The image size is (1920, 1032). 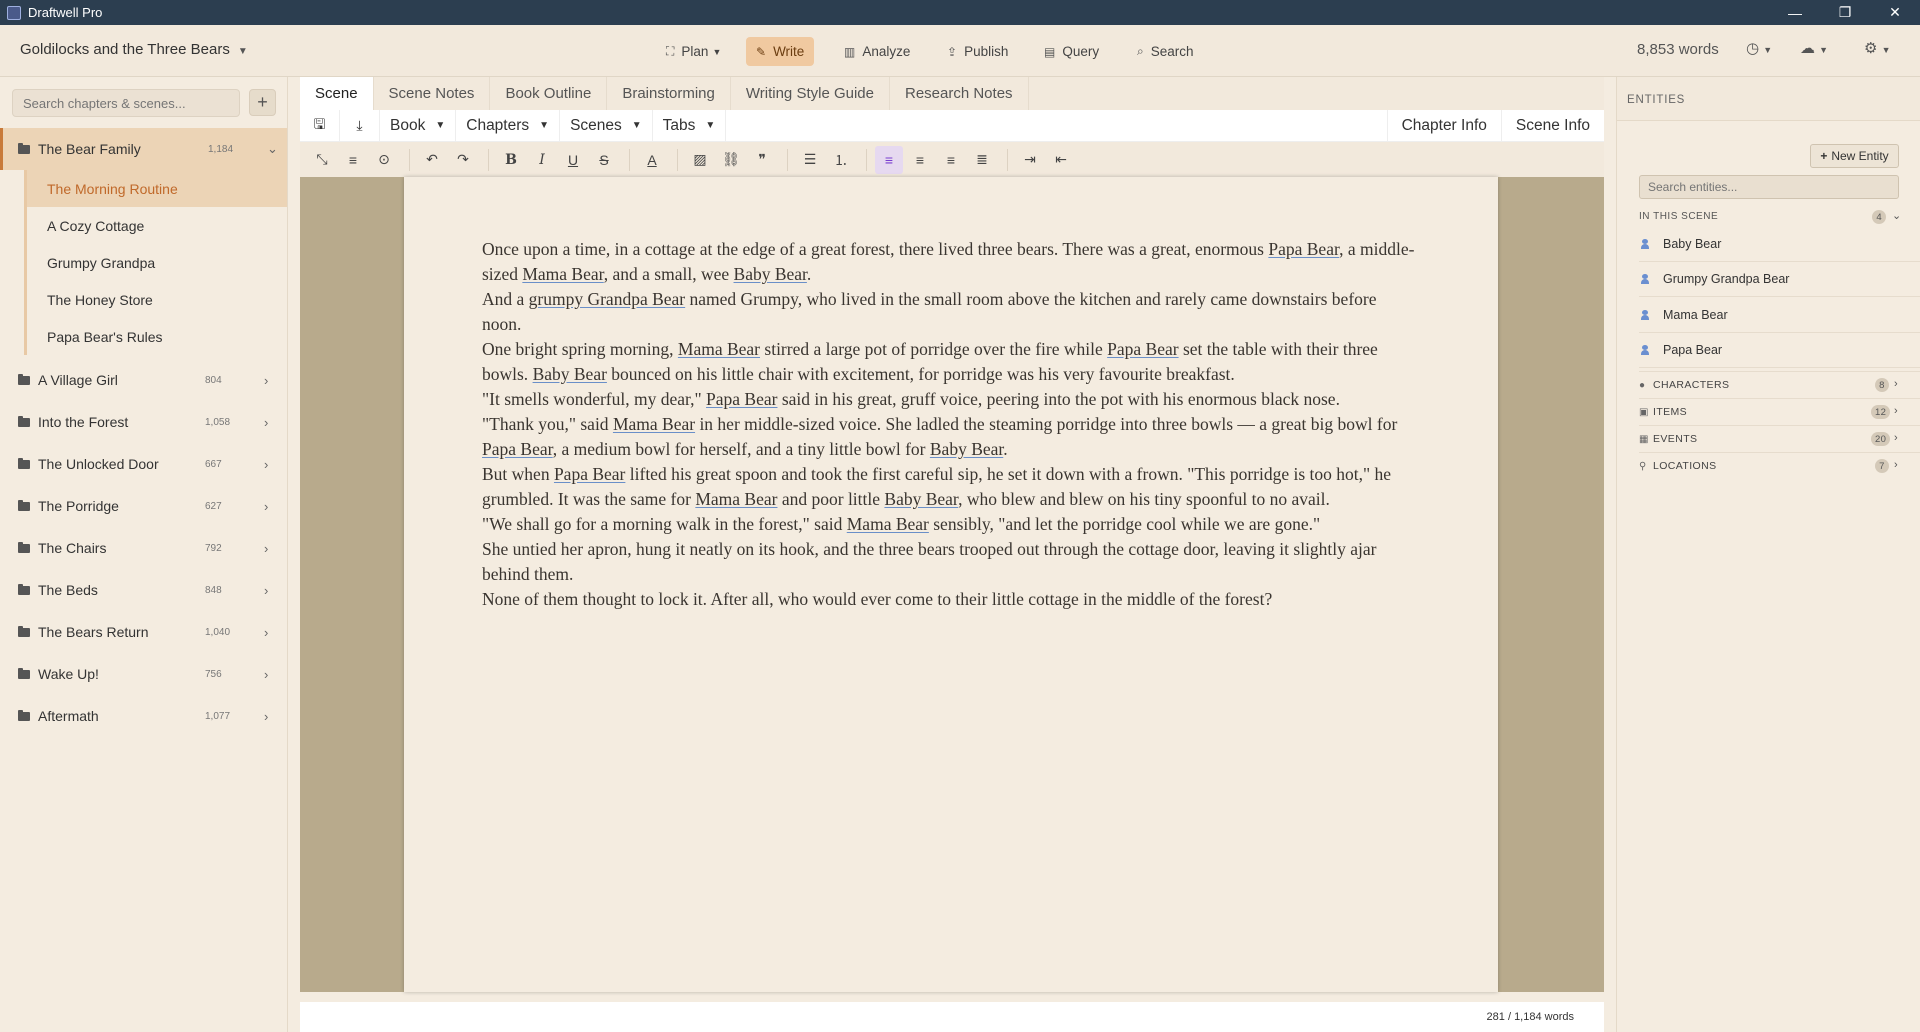 I want to click on chapters-dropdown: Chapters ▼, so click(x=508, y=125).